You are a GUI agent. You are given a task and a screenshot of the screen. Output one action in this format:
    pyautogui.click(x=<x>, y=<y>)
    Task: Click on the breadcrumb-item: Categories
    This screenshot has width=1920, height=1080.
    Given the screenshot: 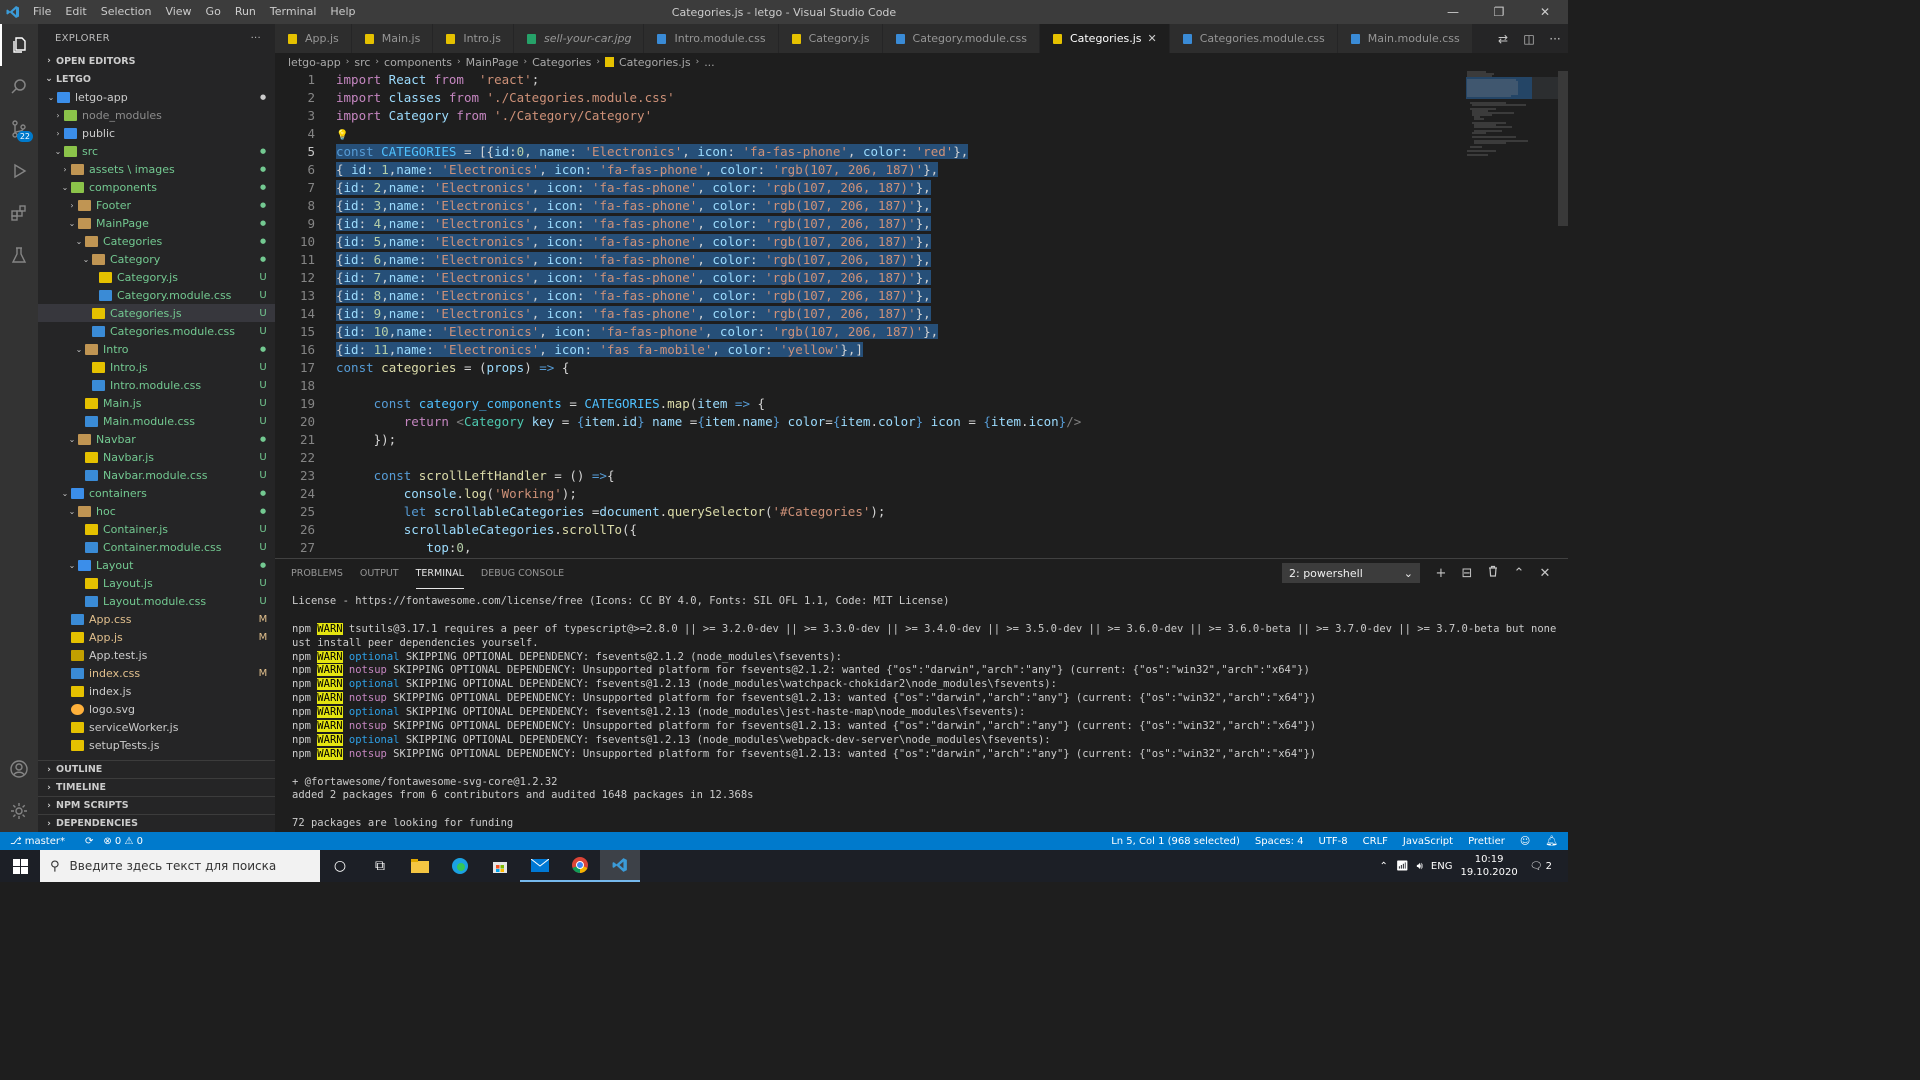 What is the action you would take?
    pyautogui.click(x=561, y=62)
    